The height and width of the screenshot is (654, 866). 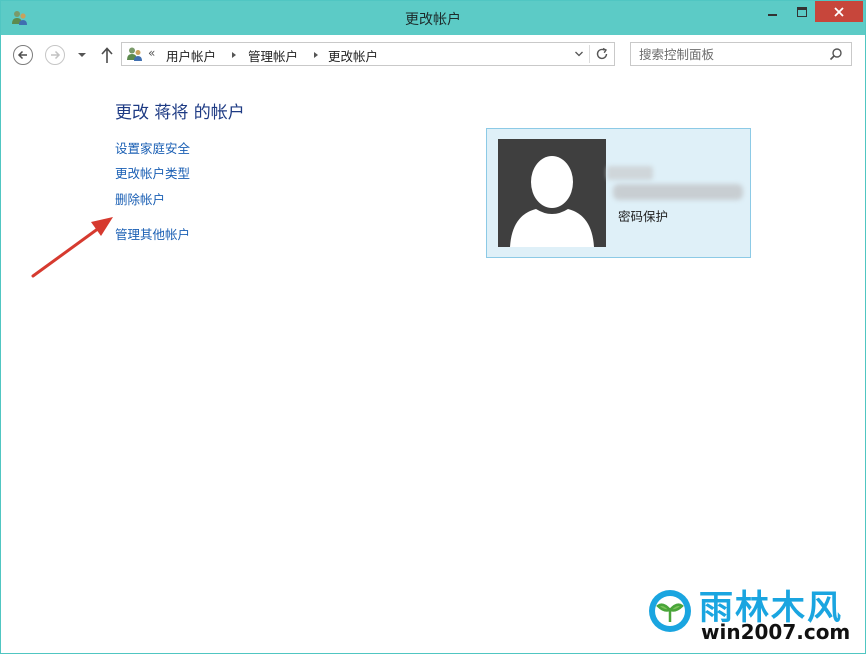 I want to click on window-title: 更改帐户, so click(x=433, y=20).